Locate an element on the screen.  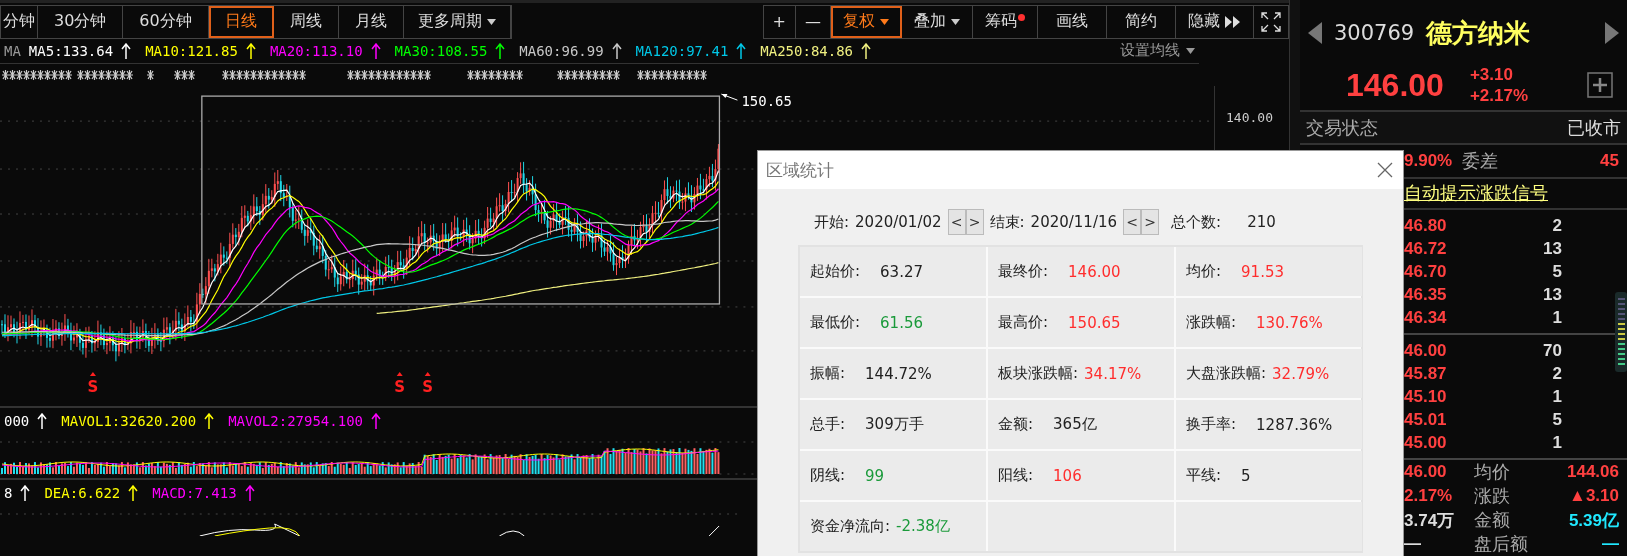
moving-average-value: MA60:96.99 is located at coordinates (561, 50).